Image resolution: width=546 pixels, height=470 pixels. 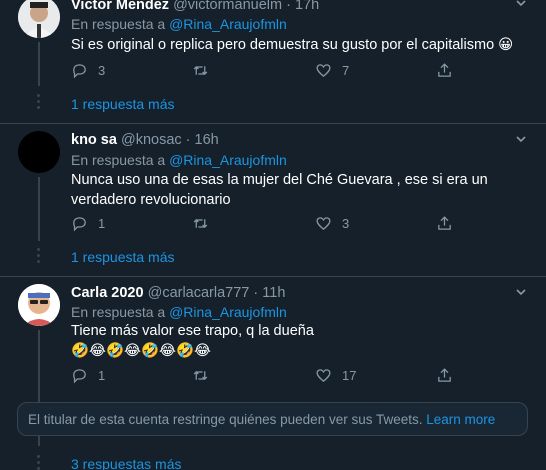 I want to click on show-more-replies-link: 3 respuestas más, so click(x=126, y=463).